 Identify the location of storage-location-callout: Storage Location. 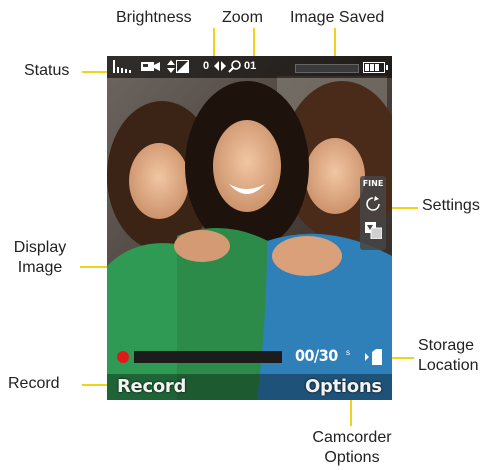
(448, 356).